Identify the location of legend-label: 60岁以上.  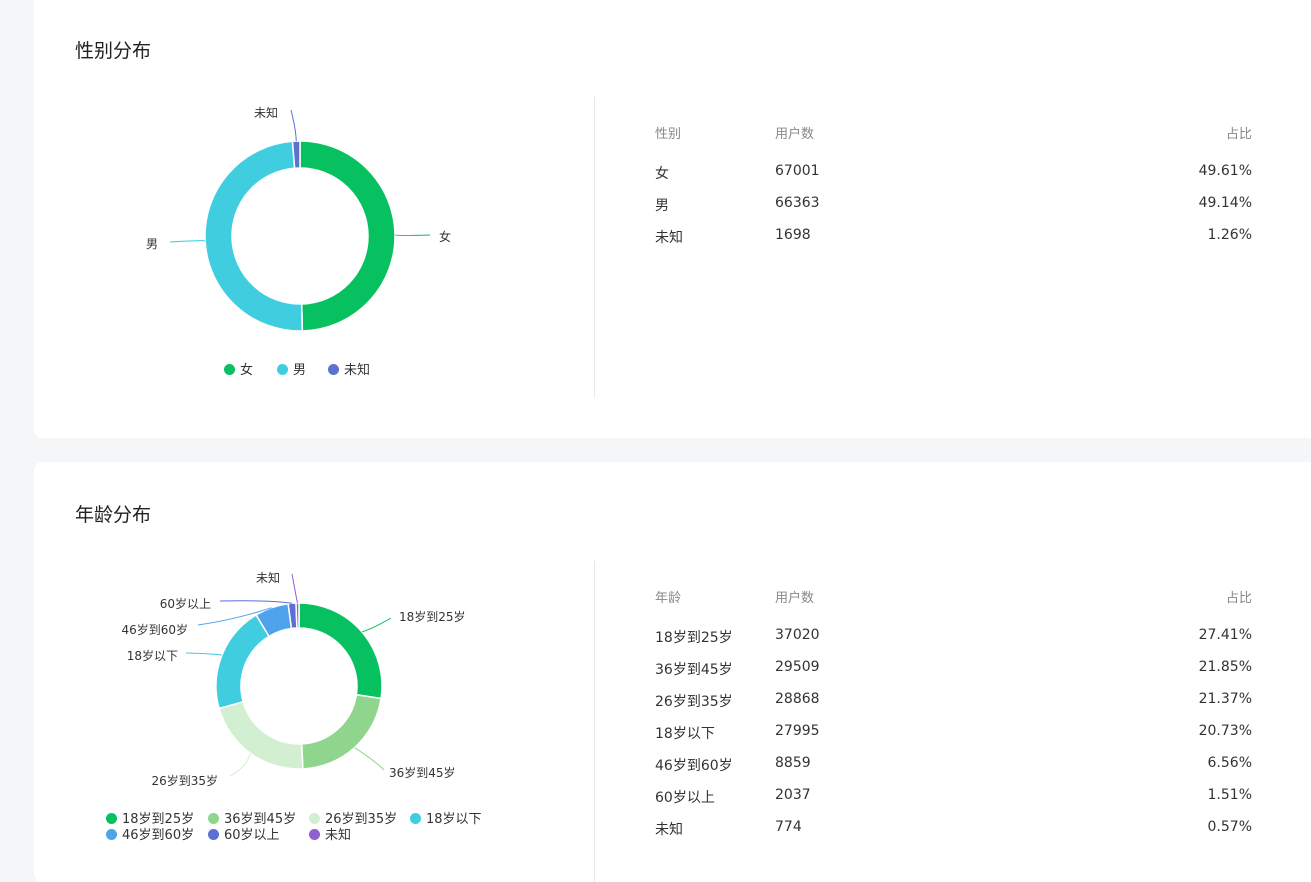
(252, 835).